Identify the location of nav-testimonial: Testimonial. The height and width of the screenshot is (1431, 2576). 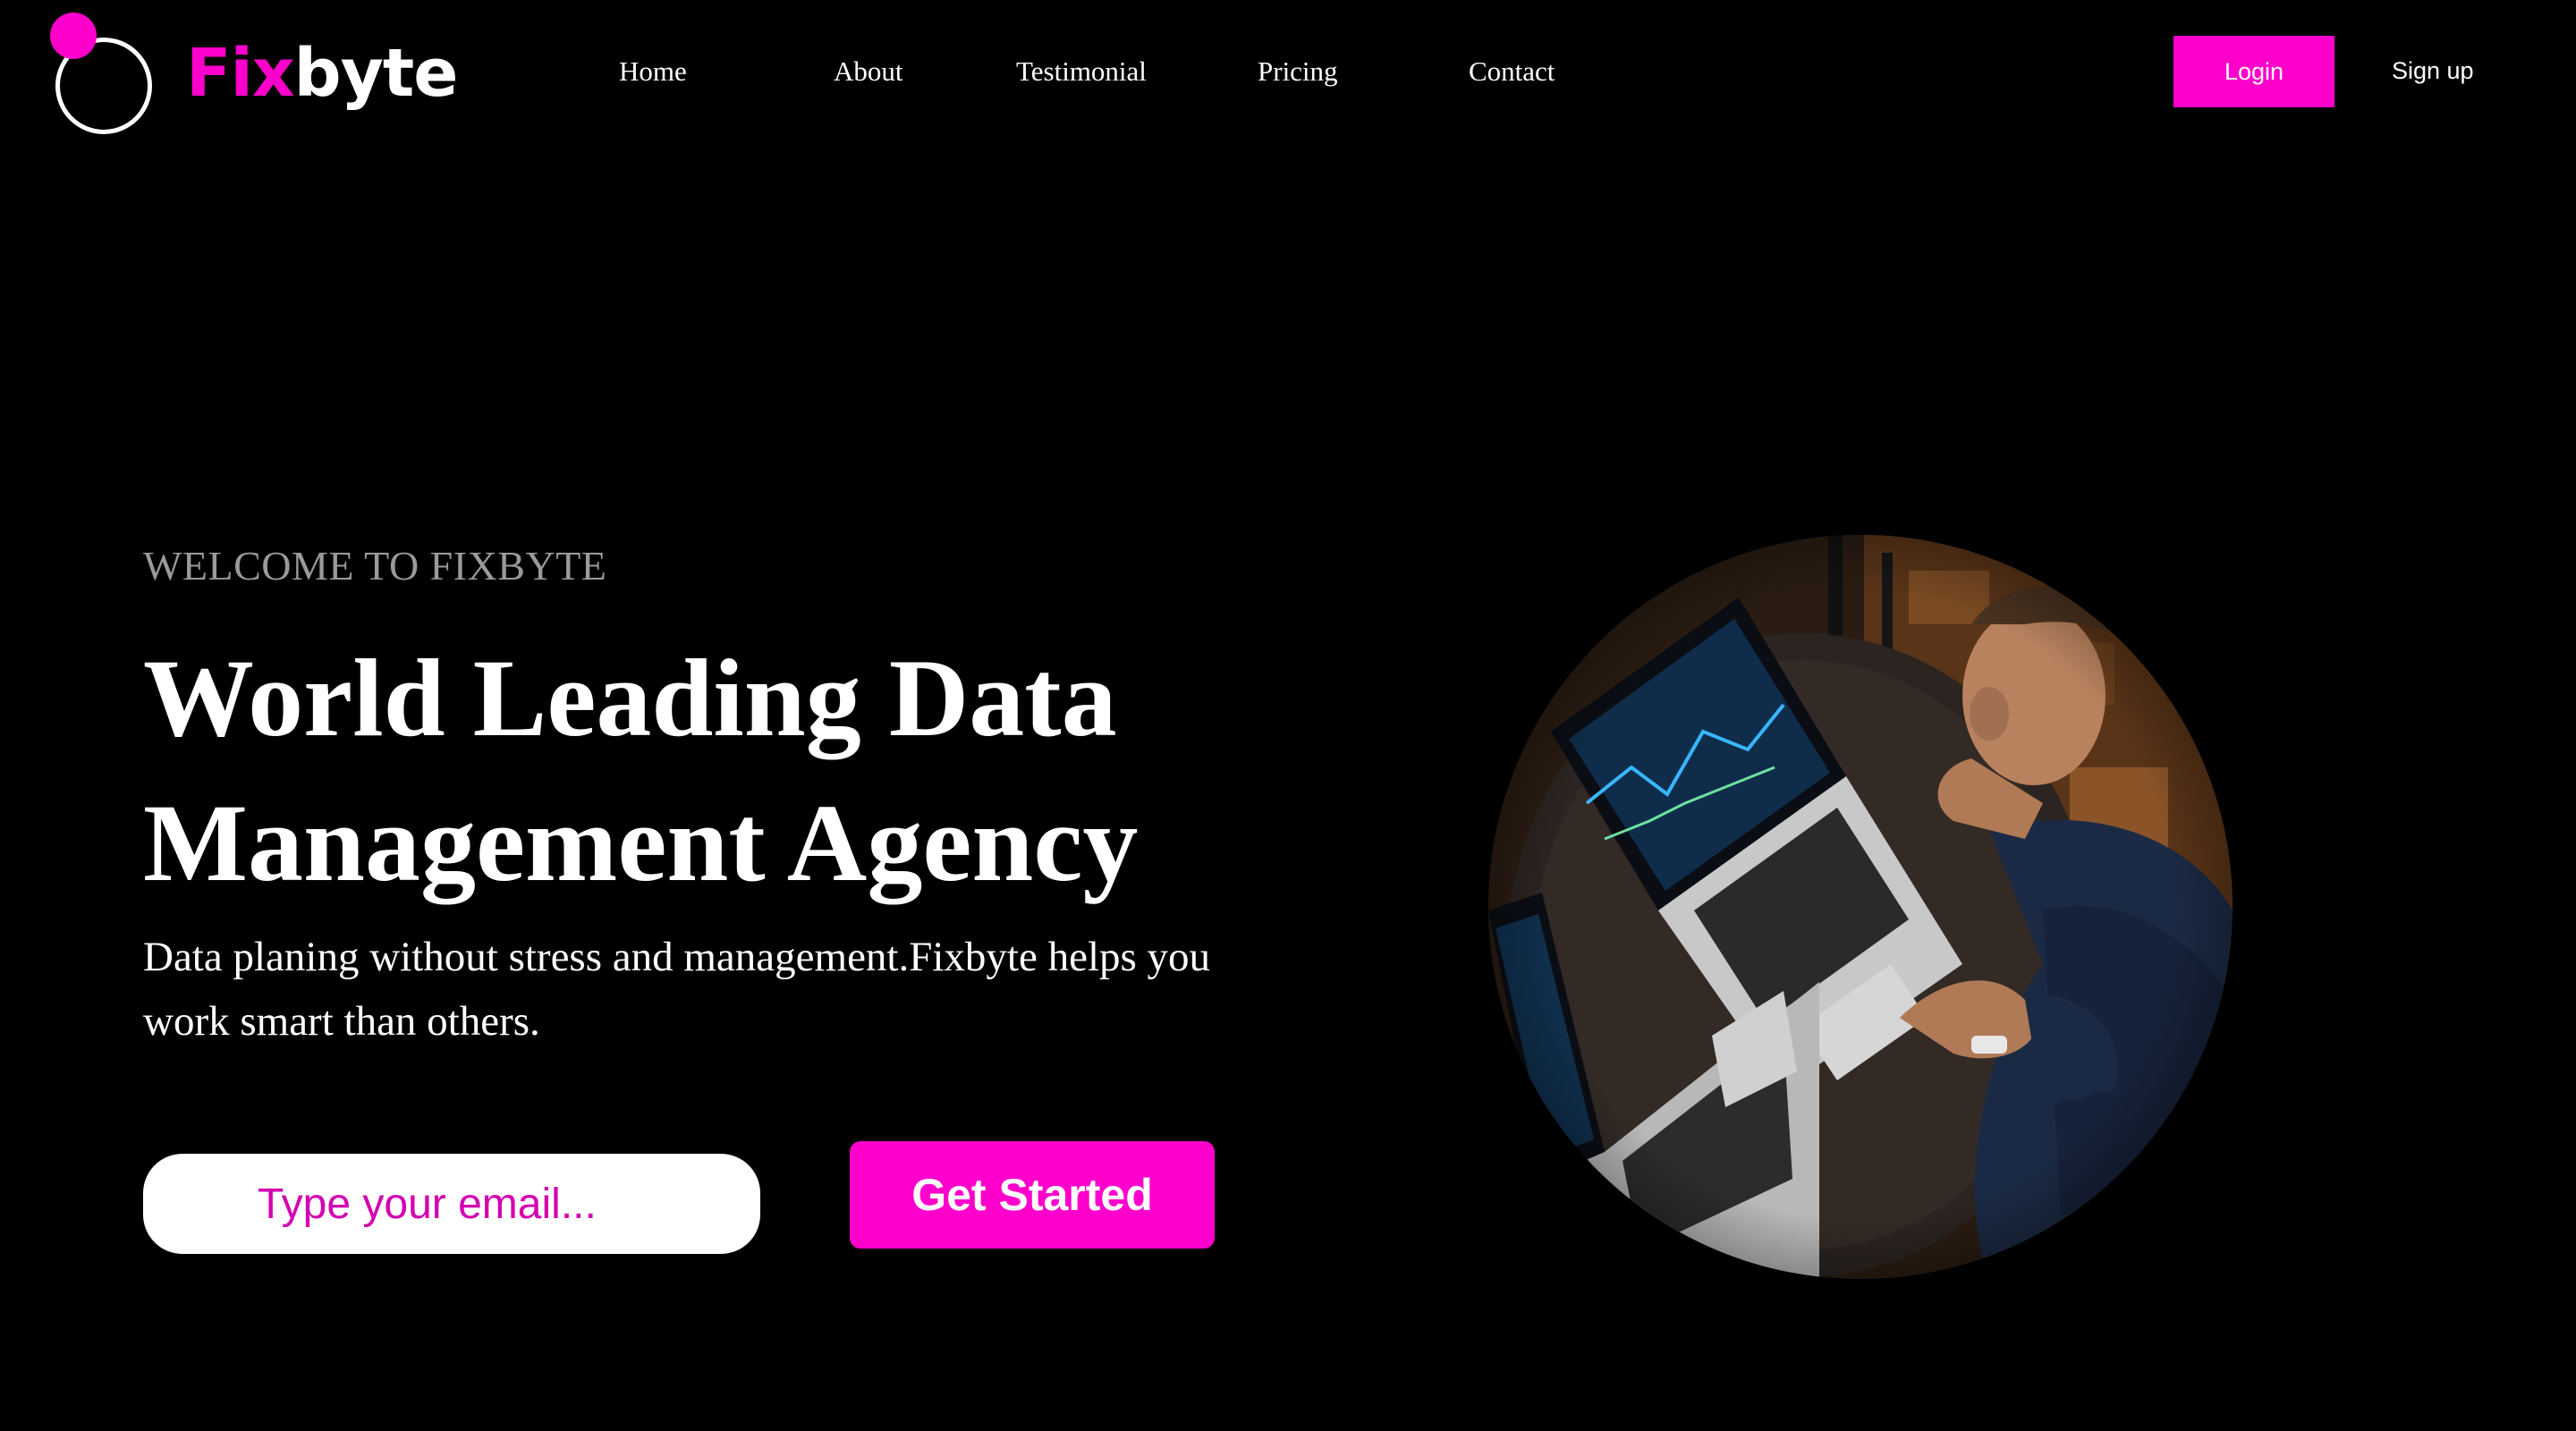
(1081, 72).